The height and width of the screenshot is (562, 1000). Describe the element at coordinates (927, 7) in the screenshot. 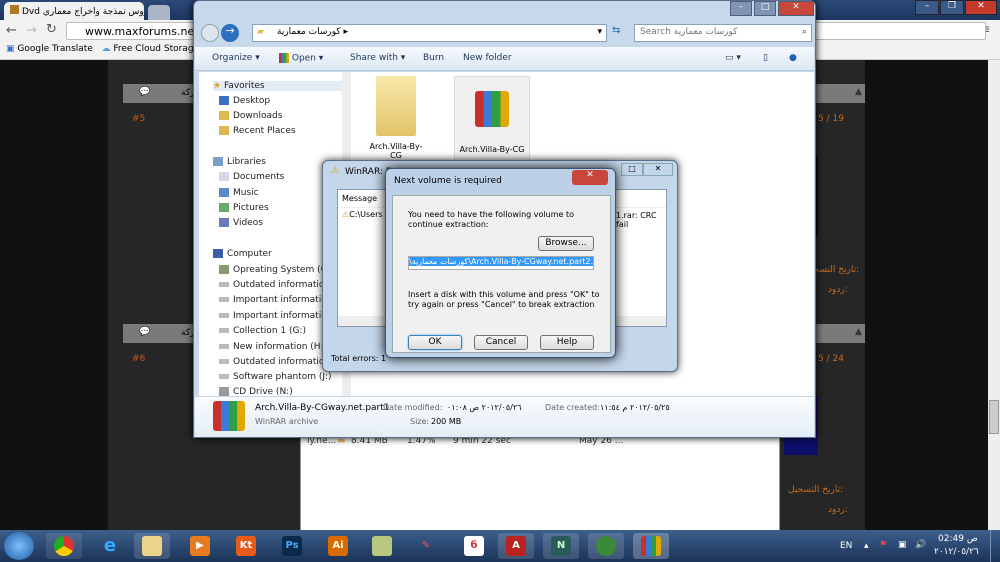

I see `browser-minimize-button: –` at that location.